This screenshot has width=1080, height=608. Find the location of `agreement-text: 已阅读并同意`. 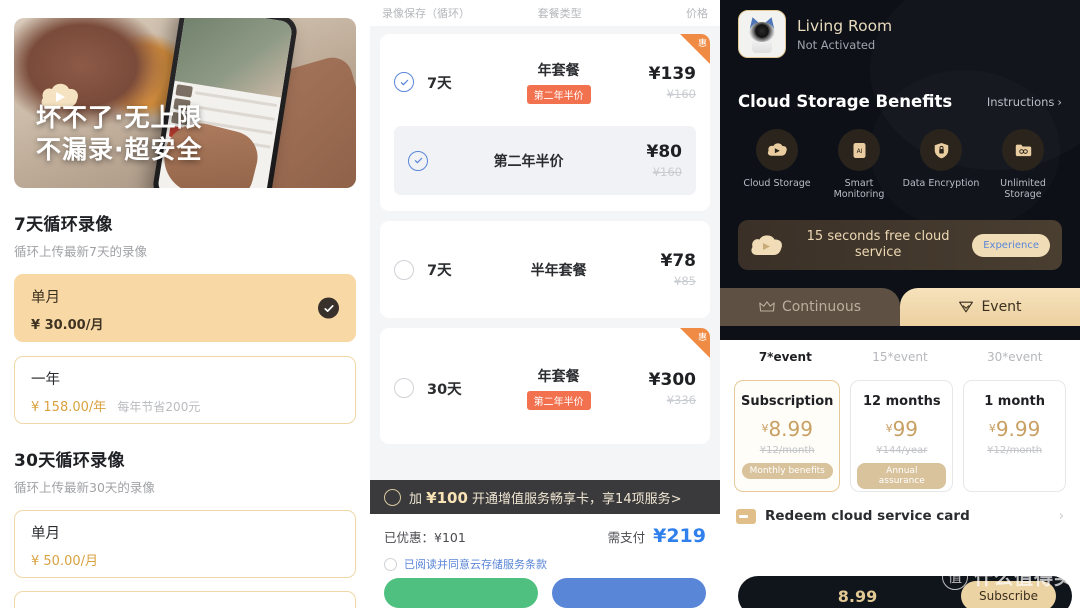

agreement-text: 已阅读并同意 is located at coordinates (437, 564).